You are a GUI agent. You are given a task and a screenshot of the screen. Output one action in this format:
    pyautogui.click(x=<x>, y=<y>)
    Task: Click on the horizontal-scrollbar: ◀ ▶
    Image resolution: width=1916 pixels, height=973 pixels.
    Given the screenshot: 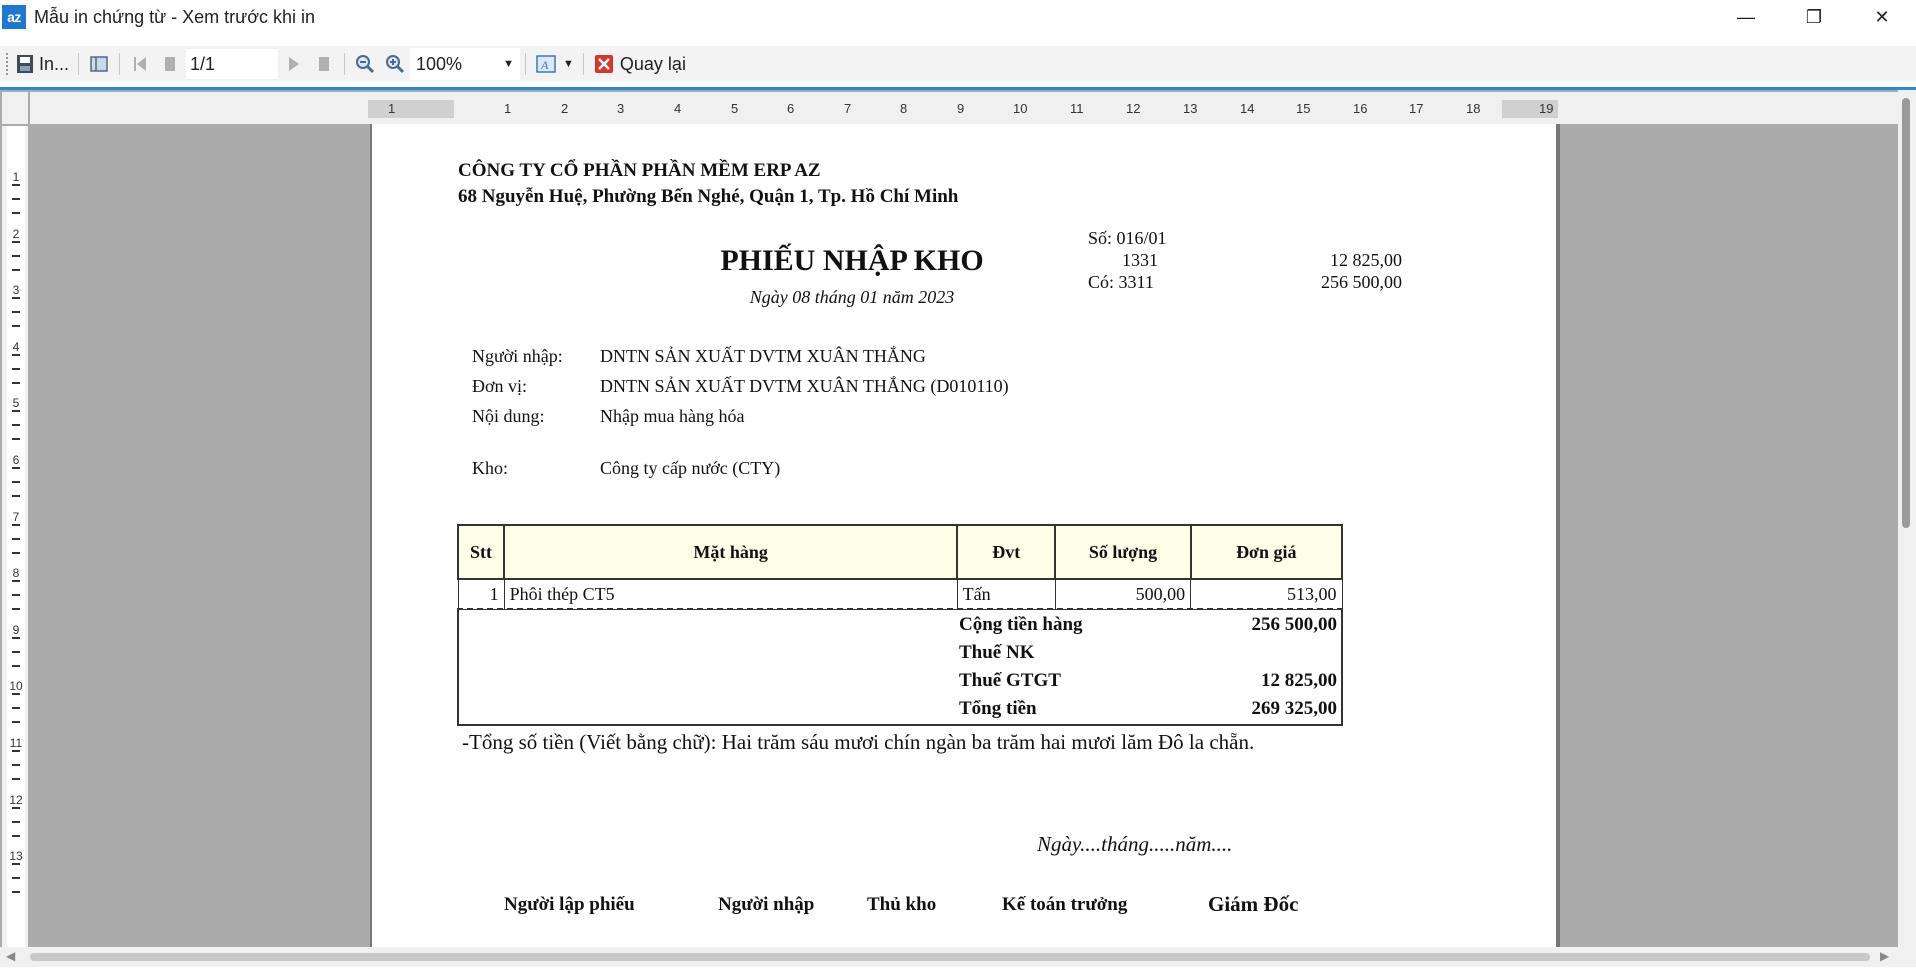 What is the action you would take?
    pyautogui.click(x=958, y=957)
    